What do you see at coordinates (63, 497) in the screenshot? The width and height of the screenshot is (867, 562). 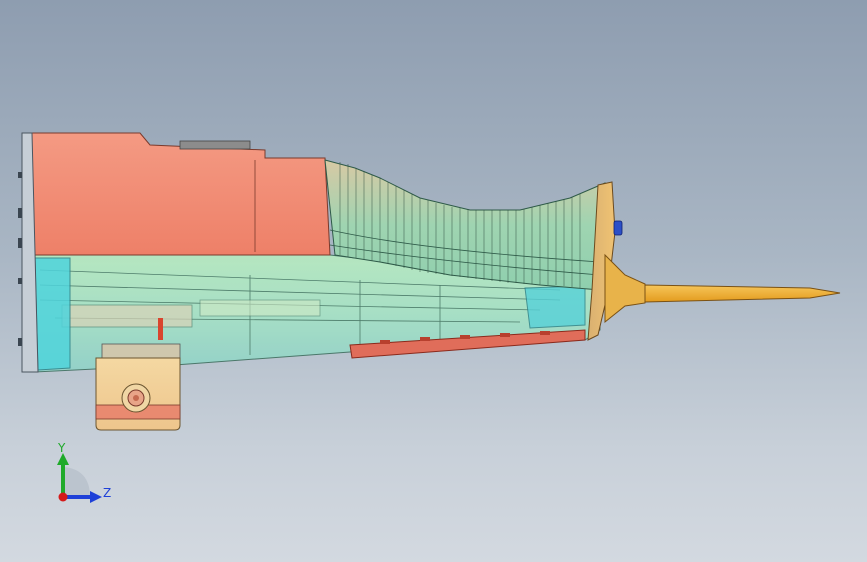 I see `x-axis-point` at bounding box center [63, 497].